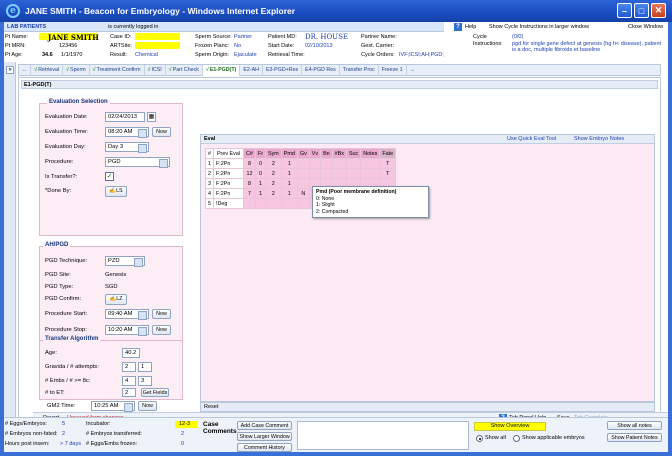 This screenshot has width=672, height=456. I want to click on tab-freeze-1: Freeze 1, so click(393, 70).